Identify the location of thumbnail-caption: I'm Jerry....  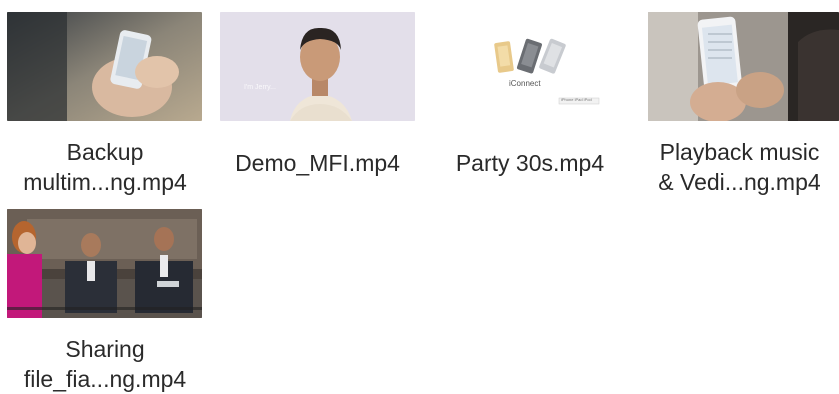
(260, 87).